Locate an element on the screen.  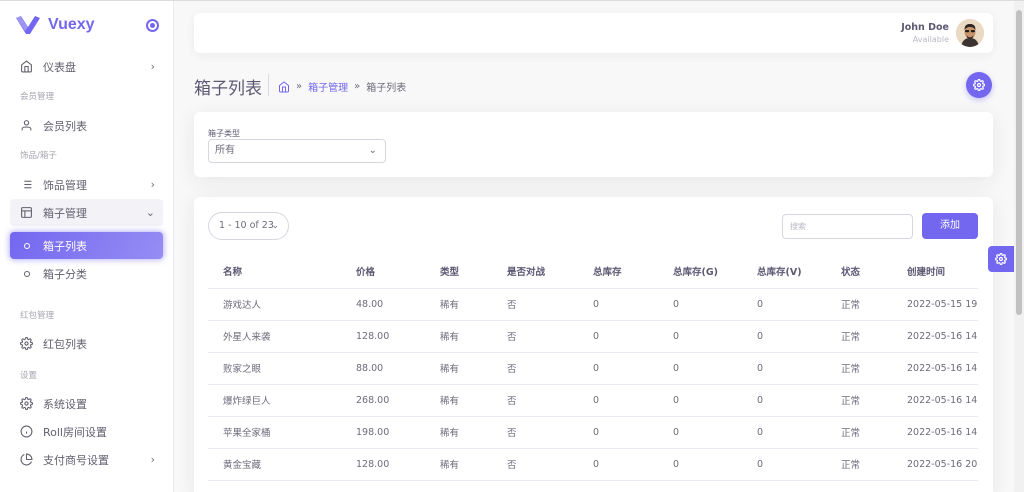
column-header: 创建时间 is located at coordinates (935, 272).